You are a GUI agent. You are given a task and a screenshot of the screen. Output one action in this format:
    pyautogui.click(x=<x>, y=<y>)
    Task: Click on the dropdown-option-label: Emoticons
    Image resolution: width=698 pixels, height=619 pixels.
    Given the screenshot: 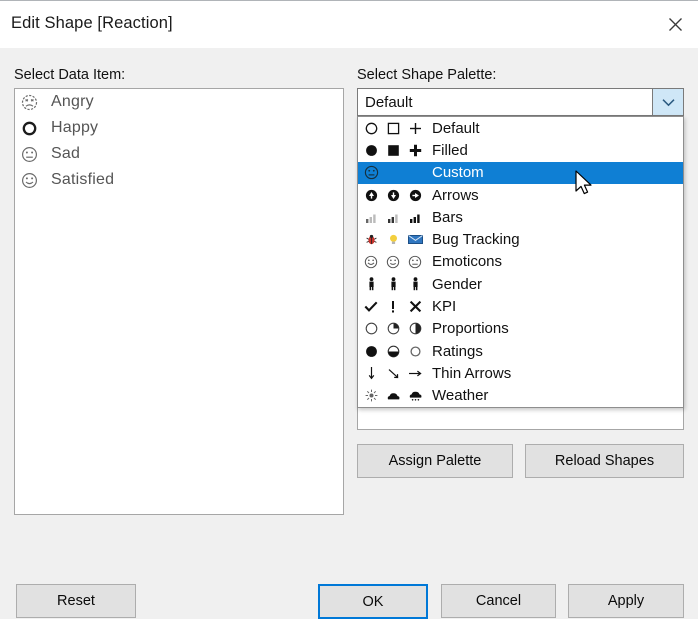 What is the action you would take?
    pyautogui.click(x=467, y=262)
    